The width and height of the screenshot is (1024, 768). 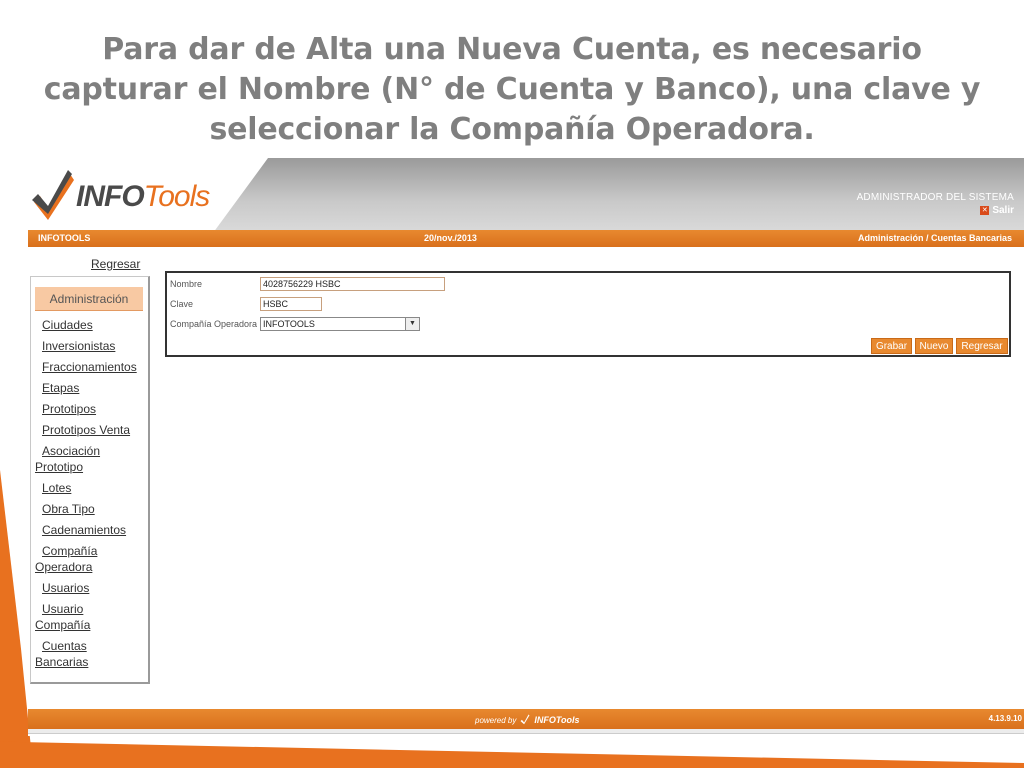 I want to click on nombre-label: Nombre, so click(x=186, y=284).